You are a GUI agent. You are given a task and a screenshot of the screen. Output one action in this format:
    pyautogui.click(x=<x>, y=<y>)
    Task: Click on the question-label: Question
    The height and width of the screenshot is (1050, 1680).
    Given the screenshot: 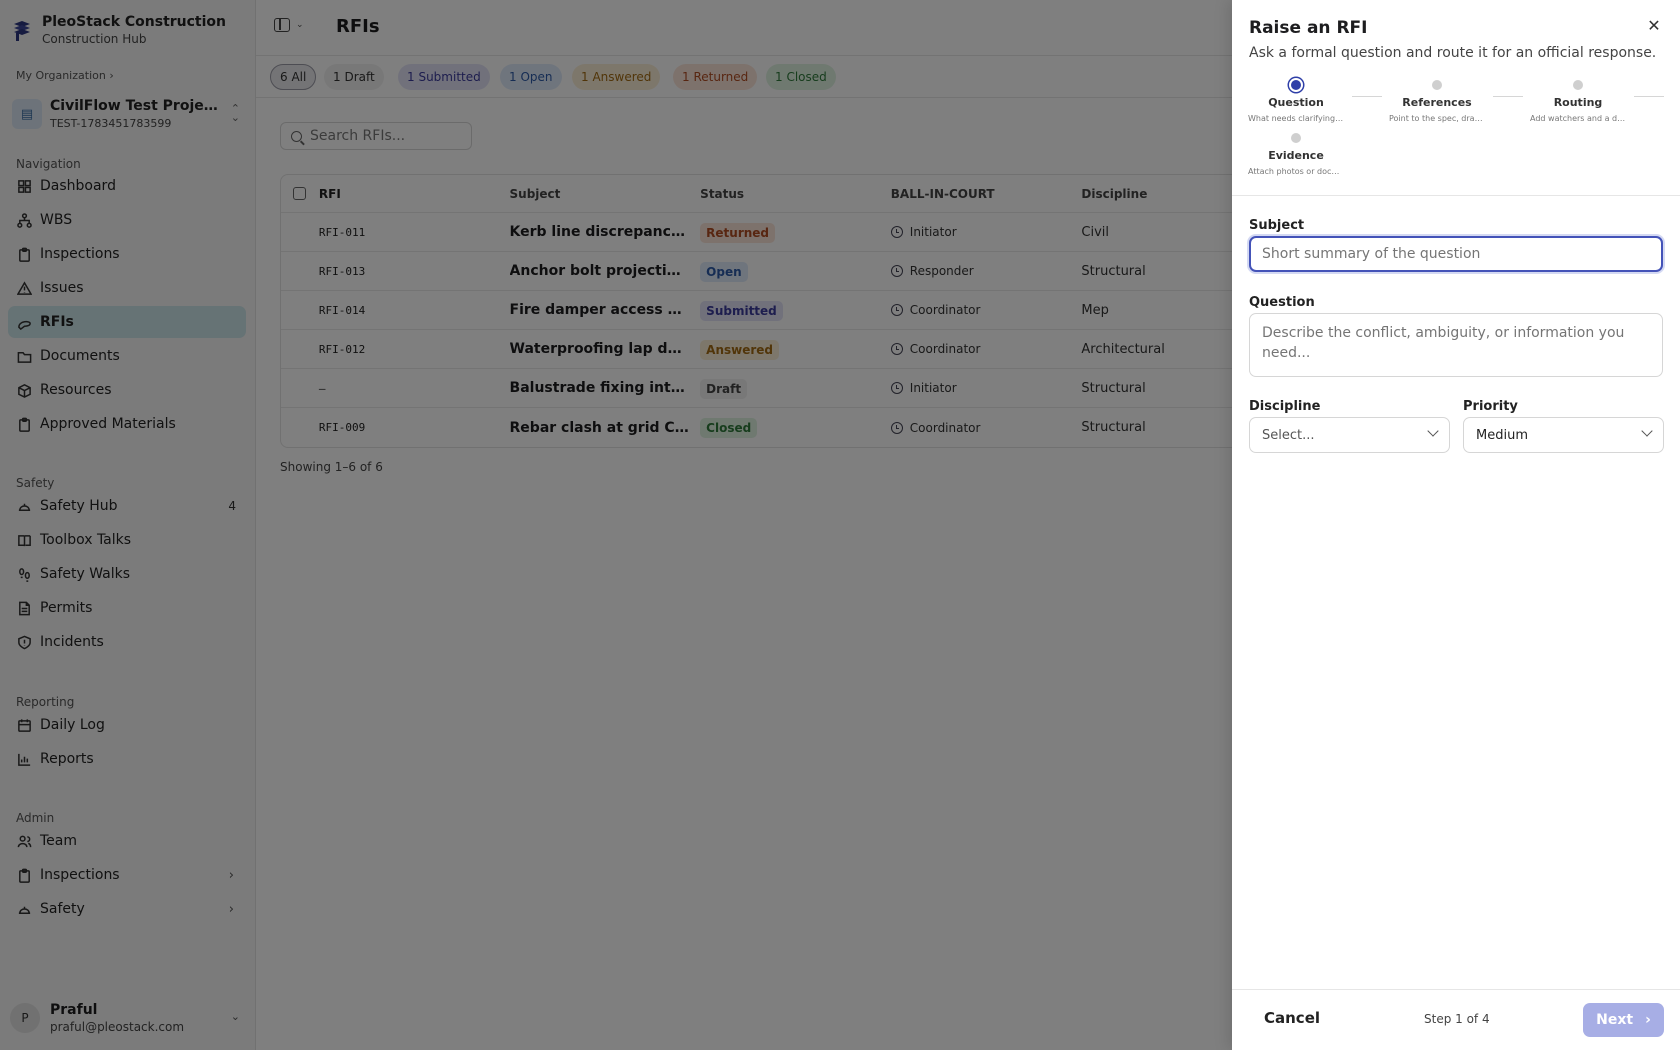 What is the action you would take?
    pyautogui.click(x=1282, y=302)
    